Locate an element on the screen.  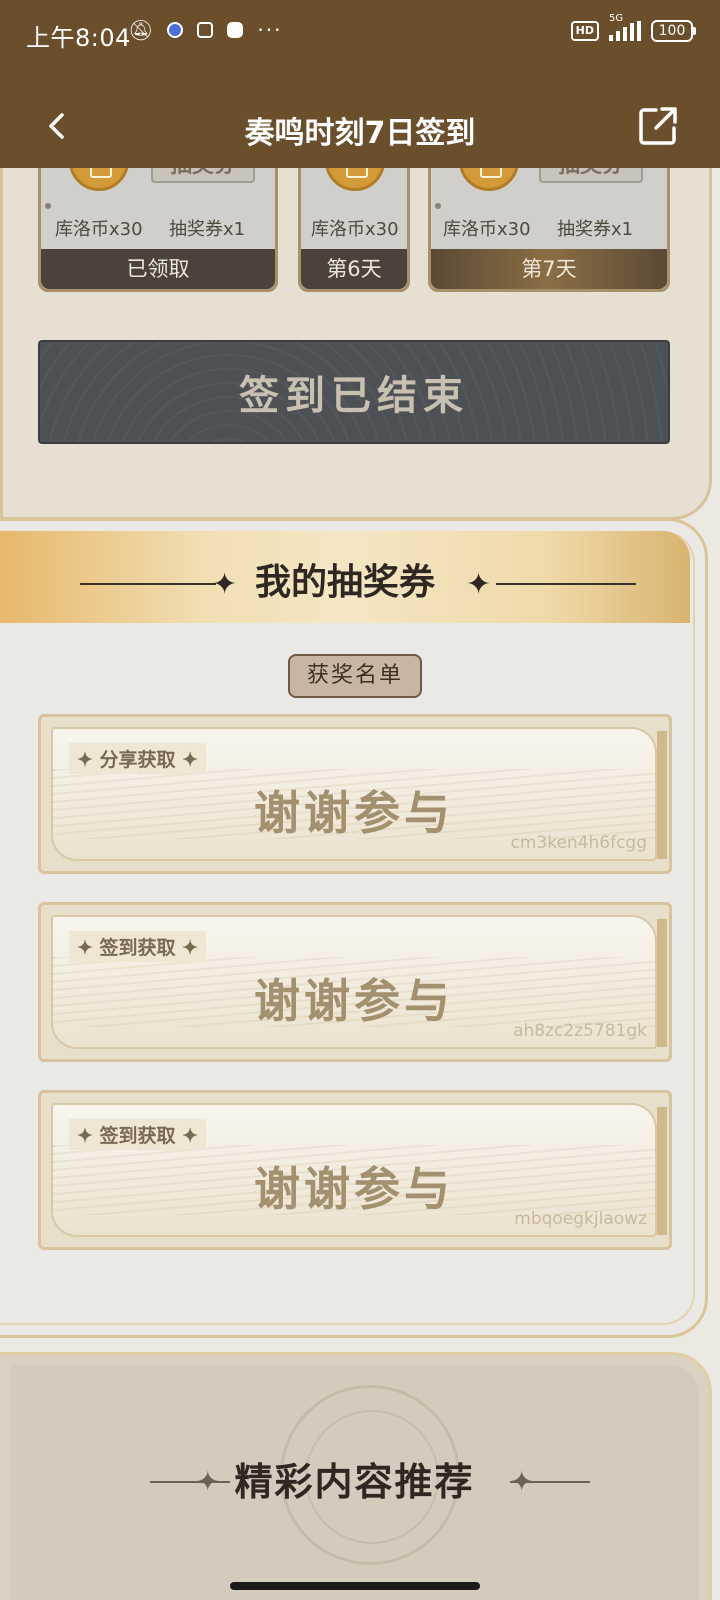
status-bar: 上午8:04 🔕︎ ··· HD 5G 100 is located at coordinates (360, 32).